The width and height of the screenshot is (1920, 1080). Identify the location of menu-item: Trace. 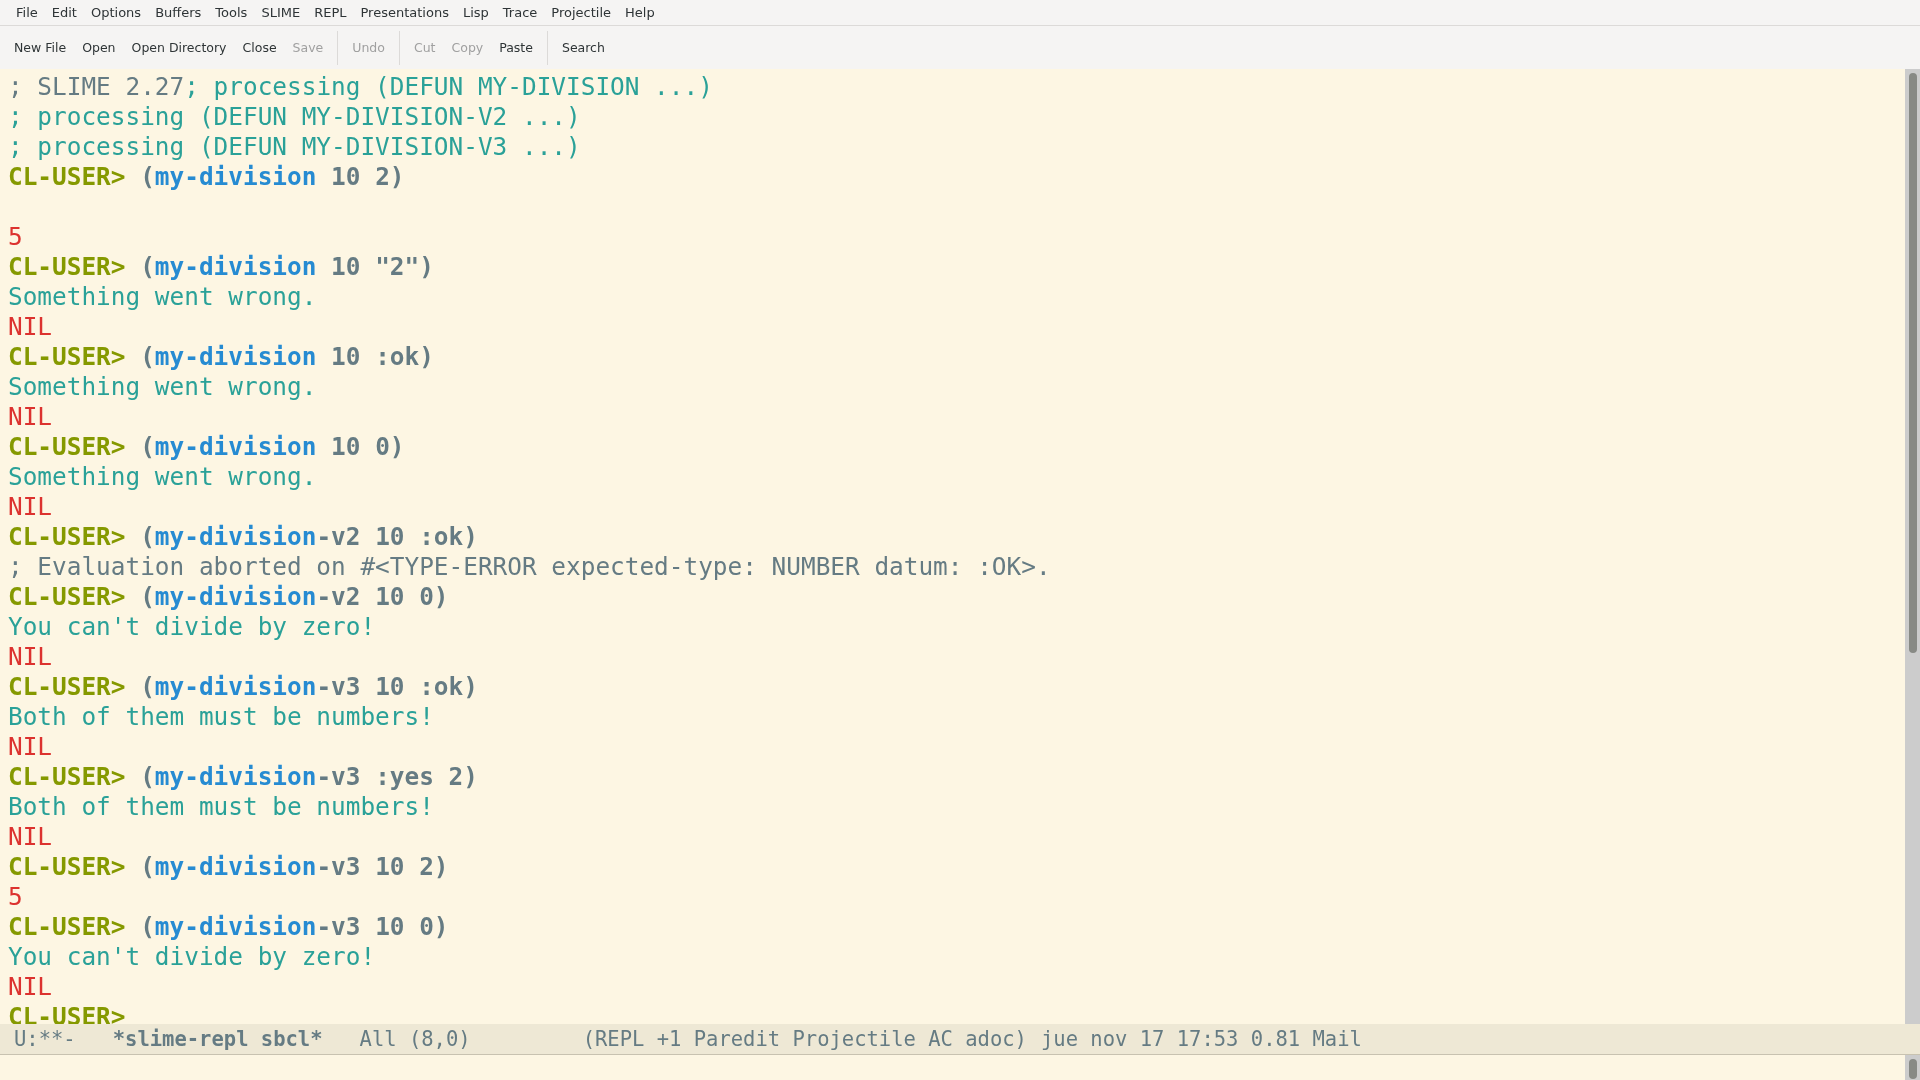
(520, 12).